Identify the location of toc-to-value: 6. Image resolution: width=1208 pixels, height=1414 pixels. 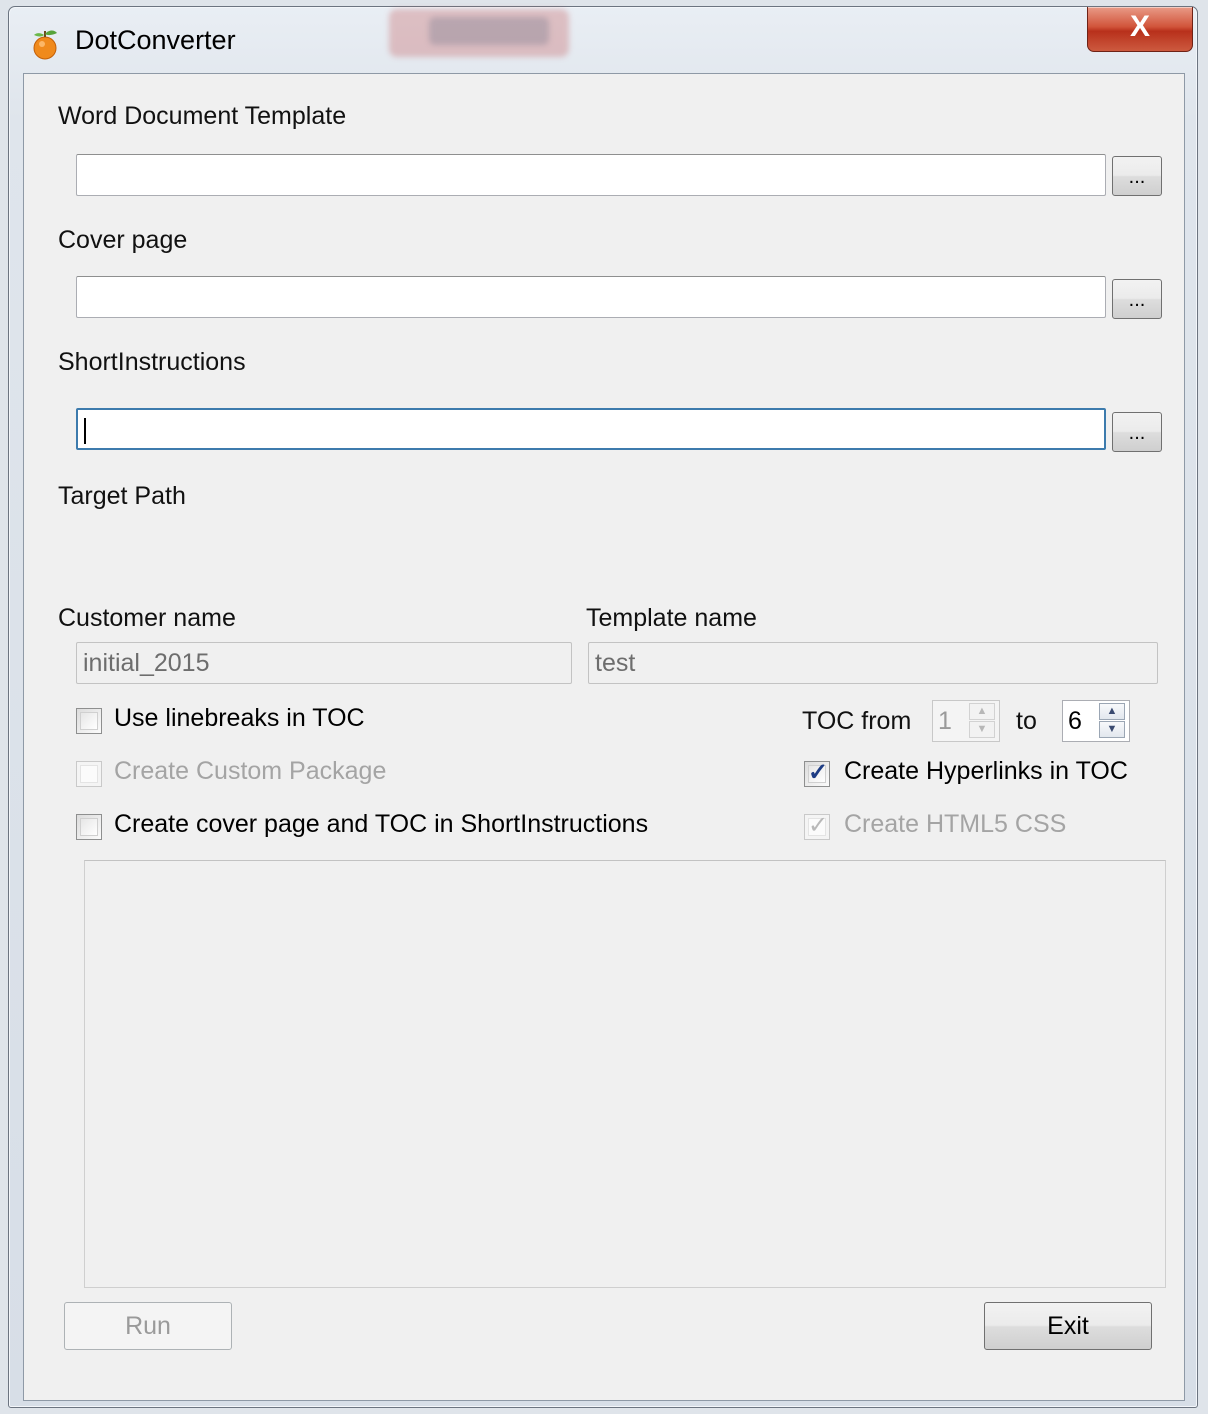
(1075, 721).